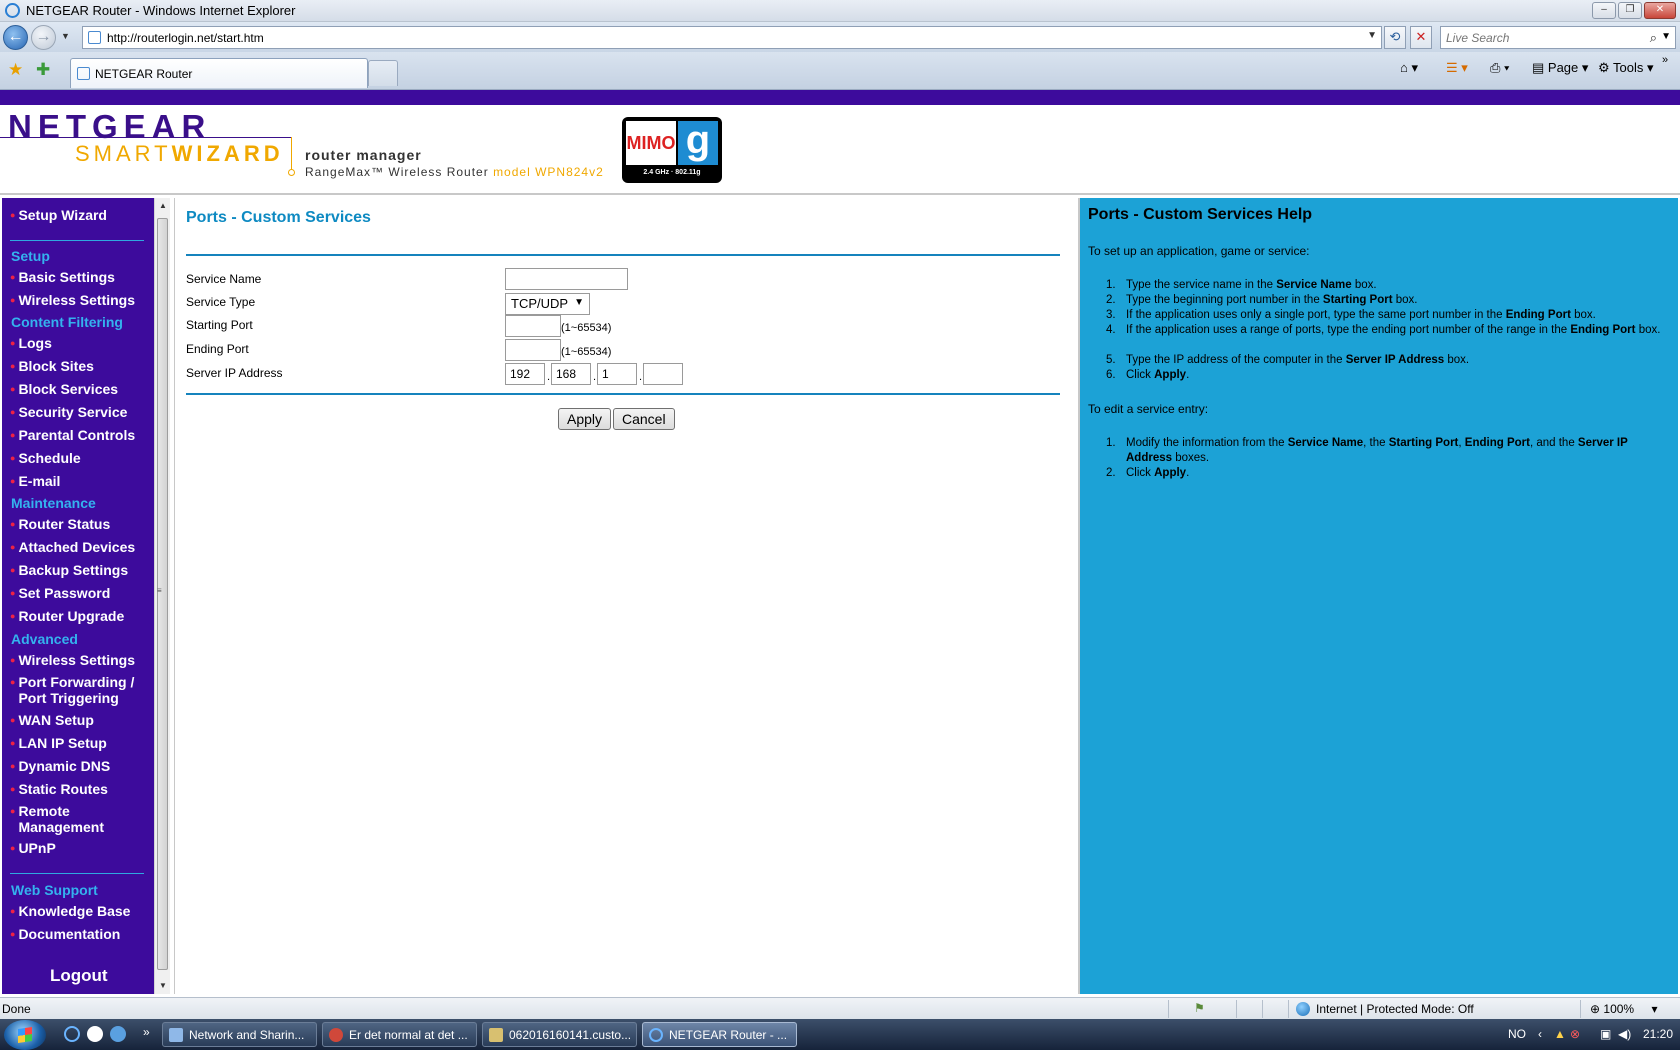 Image resolution: width=1680 pixels, height=1050 pixels. I want to click on language-indicator: NO, so click(1517, 1034).